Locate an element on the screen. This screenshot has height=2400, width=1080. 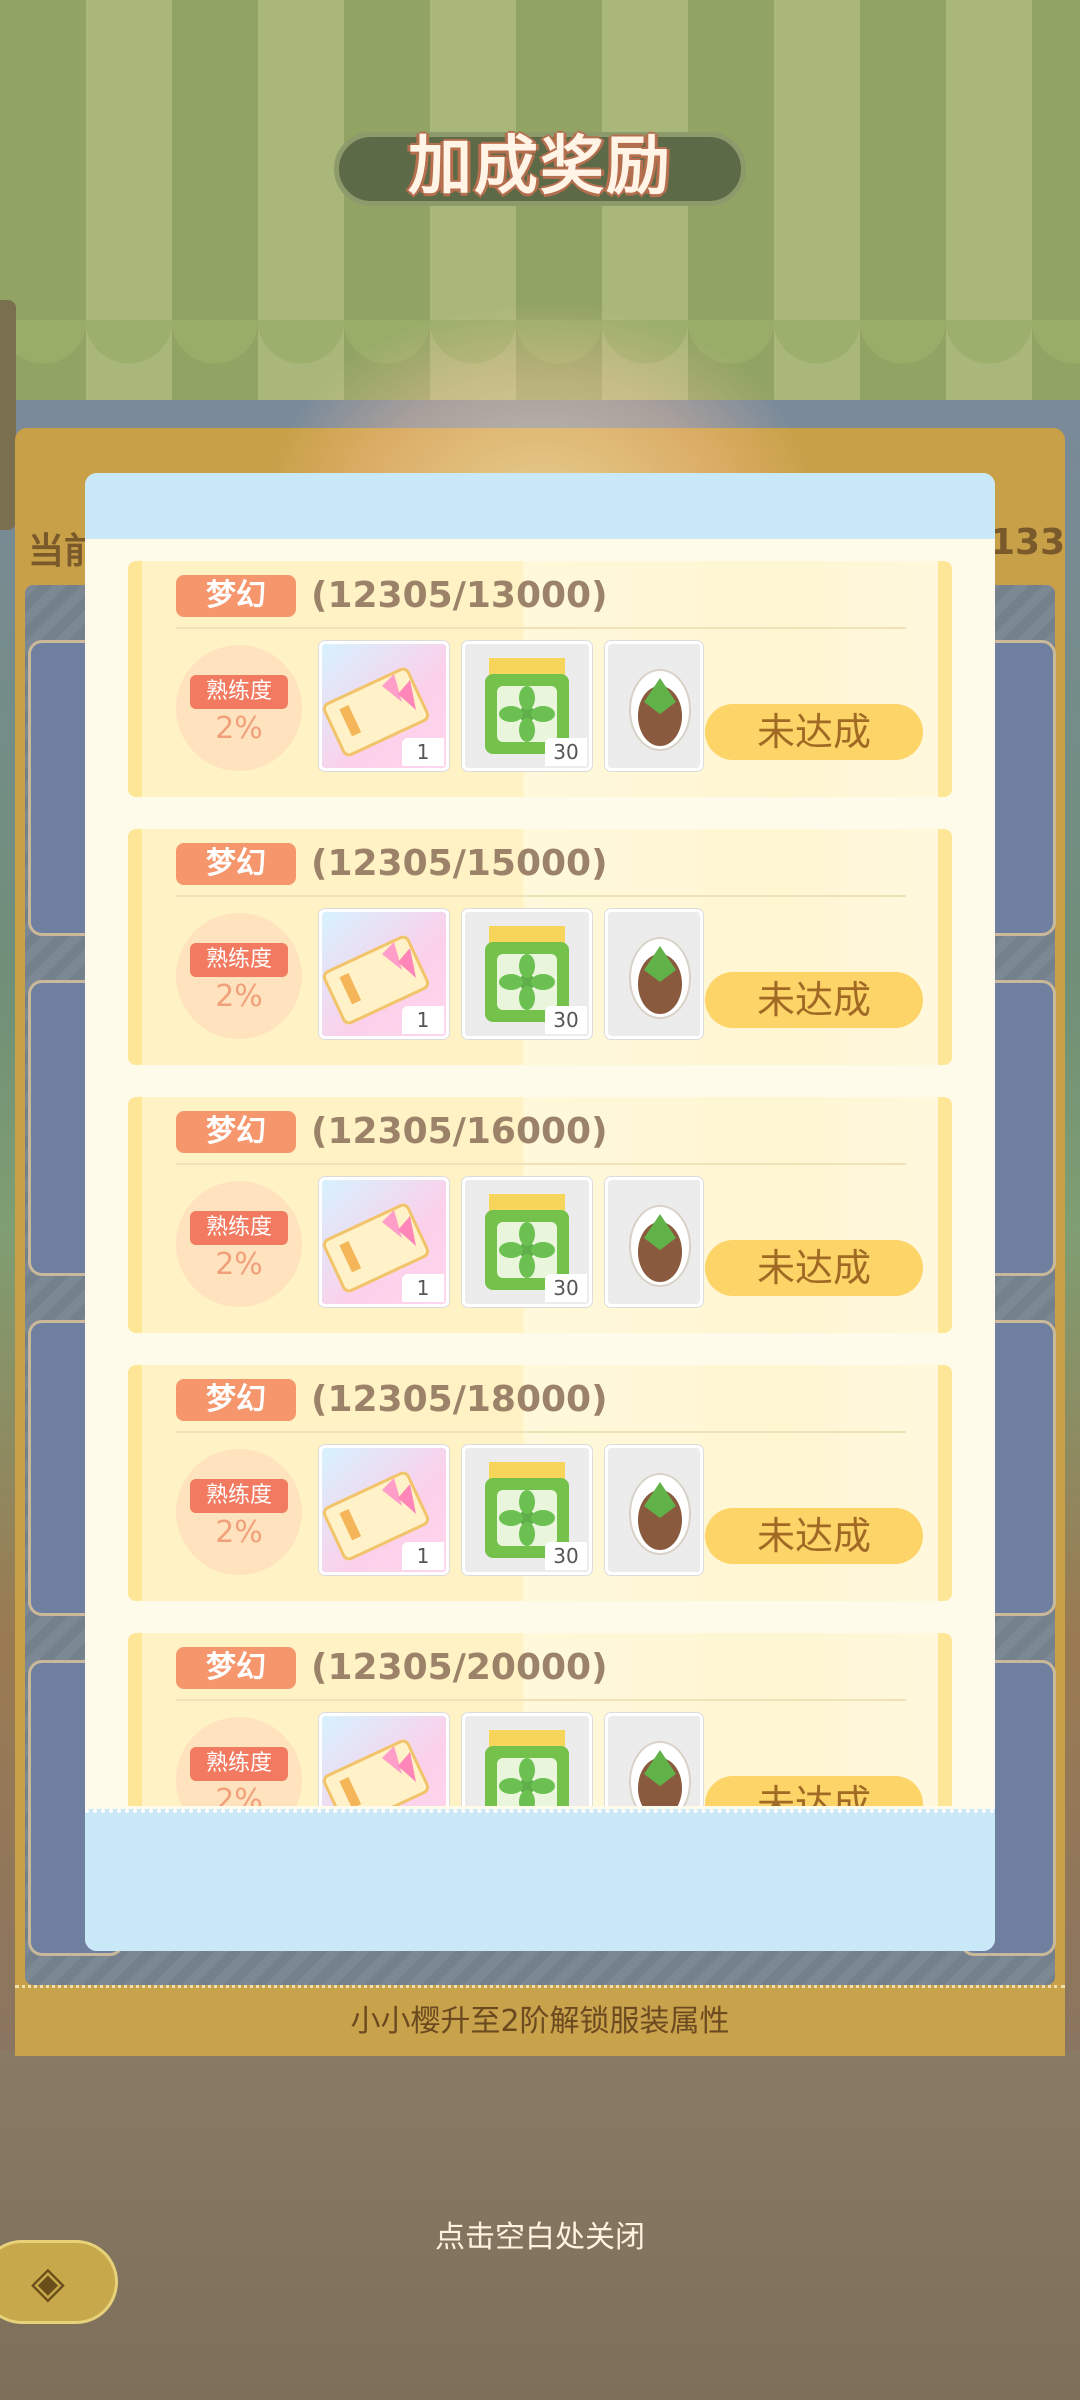
progress-text: (12305/13000) is located at coordinates (459, 595).